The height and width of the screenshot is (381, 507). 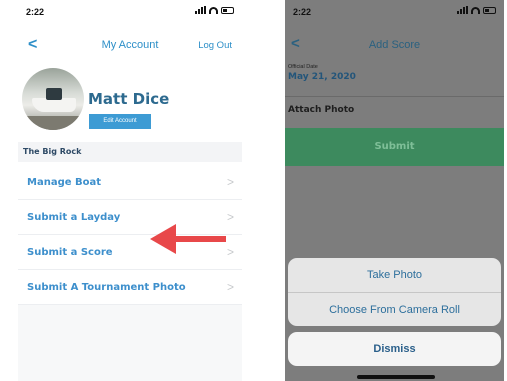 I want to click on page-title: Add Score, so click(x=394, y=45).